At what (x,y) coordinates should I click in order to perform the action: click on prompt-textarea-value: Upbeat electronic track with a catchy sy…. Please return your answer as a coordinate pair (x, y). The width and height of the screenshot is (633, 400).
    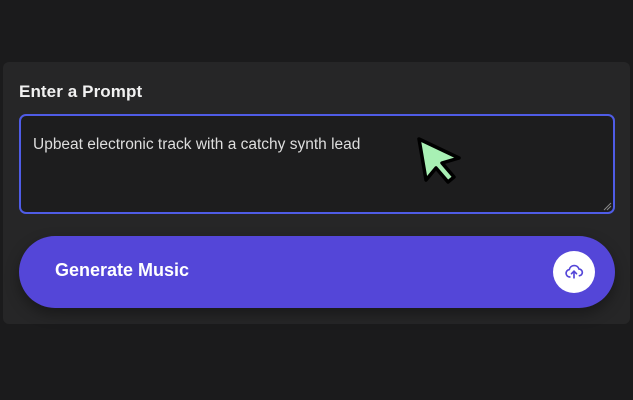
    Looking at the image, I should click on (197, 144).